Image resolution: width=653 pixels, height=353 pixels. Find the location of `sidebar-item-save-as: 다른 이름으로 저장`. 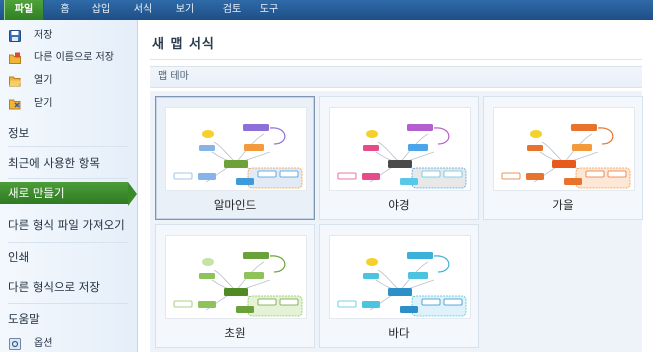

sidebar-item-save-as: 다른 이름으로 저장 is located at coordinates (68, 58).